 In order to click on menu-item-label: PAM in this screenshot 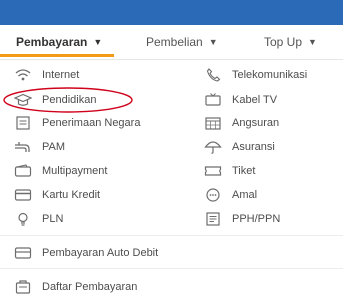, I will do `click(54, 147)`.